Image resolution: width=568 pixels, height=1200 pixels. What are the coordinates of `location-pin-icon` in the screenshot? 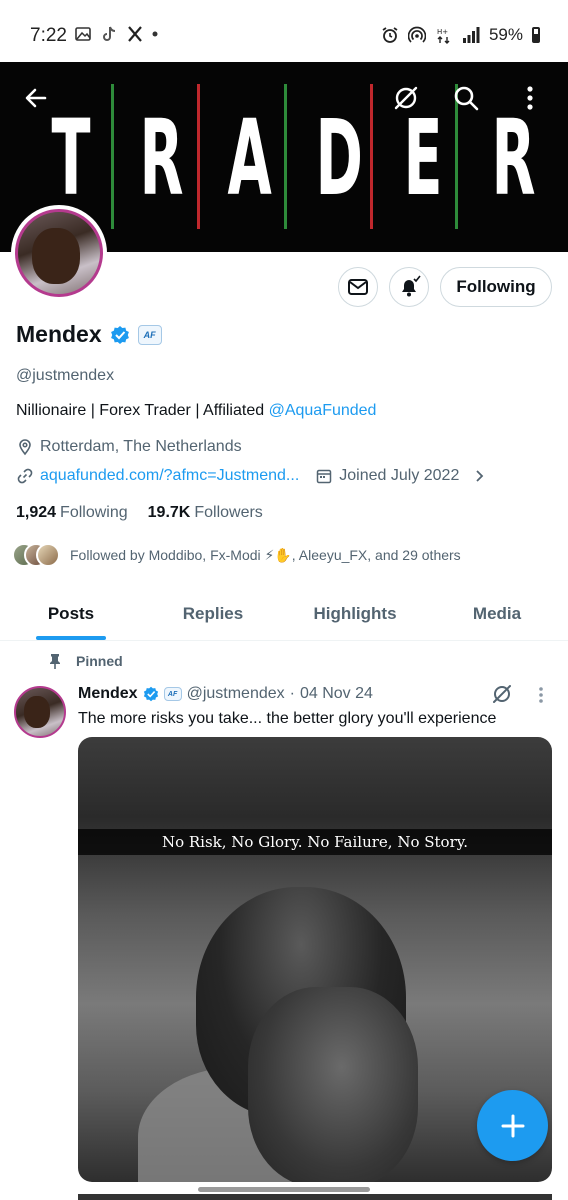 It's located at (25, 447).